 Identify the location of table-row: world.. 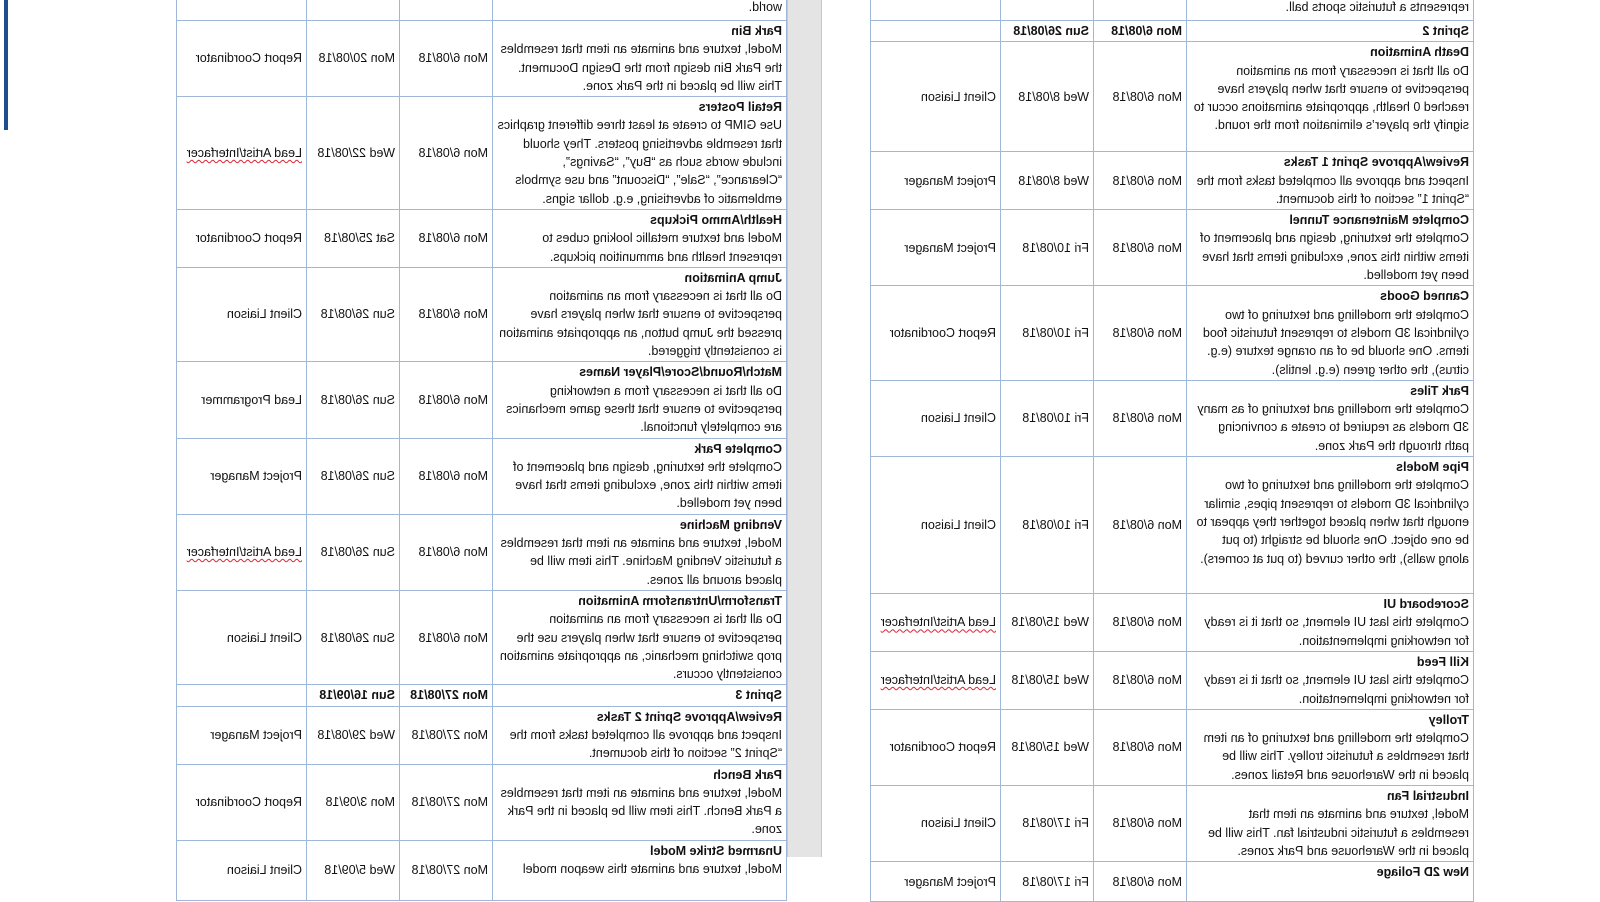
(481, 10).